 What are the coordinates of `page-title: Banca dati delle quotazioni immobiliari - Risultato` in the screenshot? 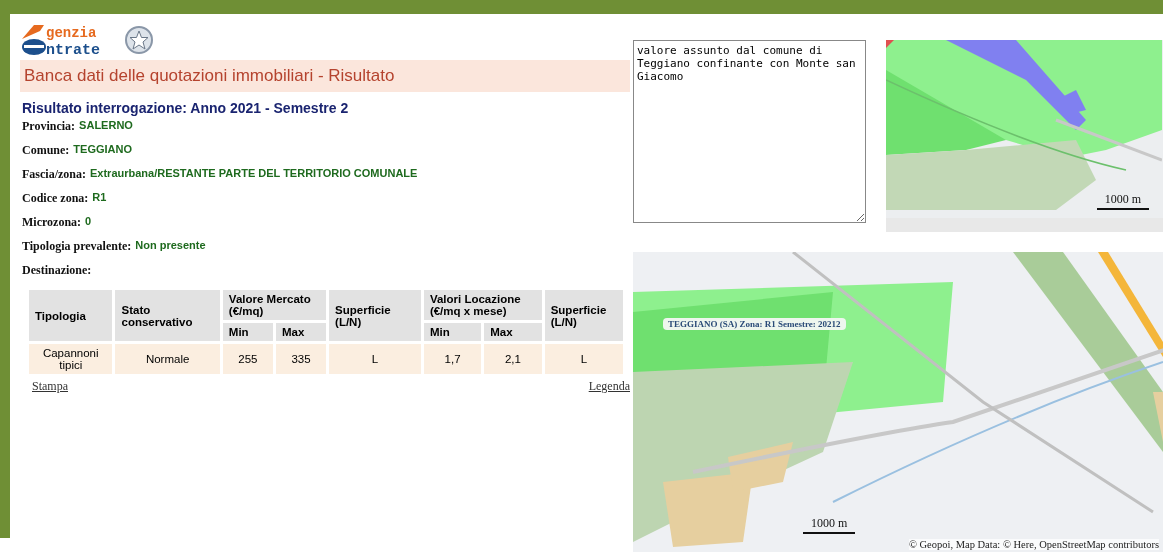 It's located at (325, 76).